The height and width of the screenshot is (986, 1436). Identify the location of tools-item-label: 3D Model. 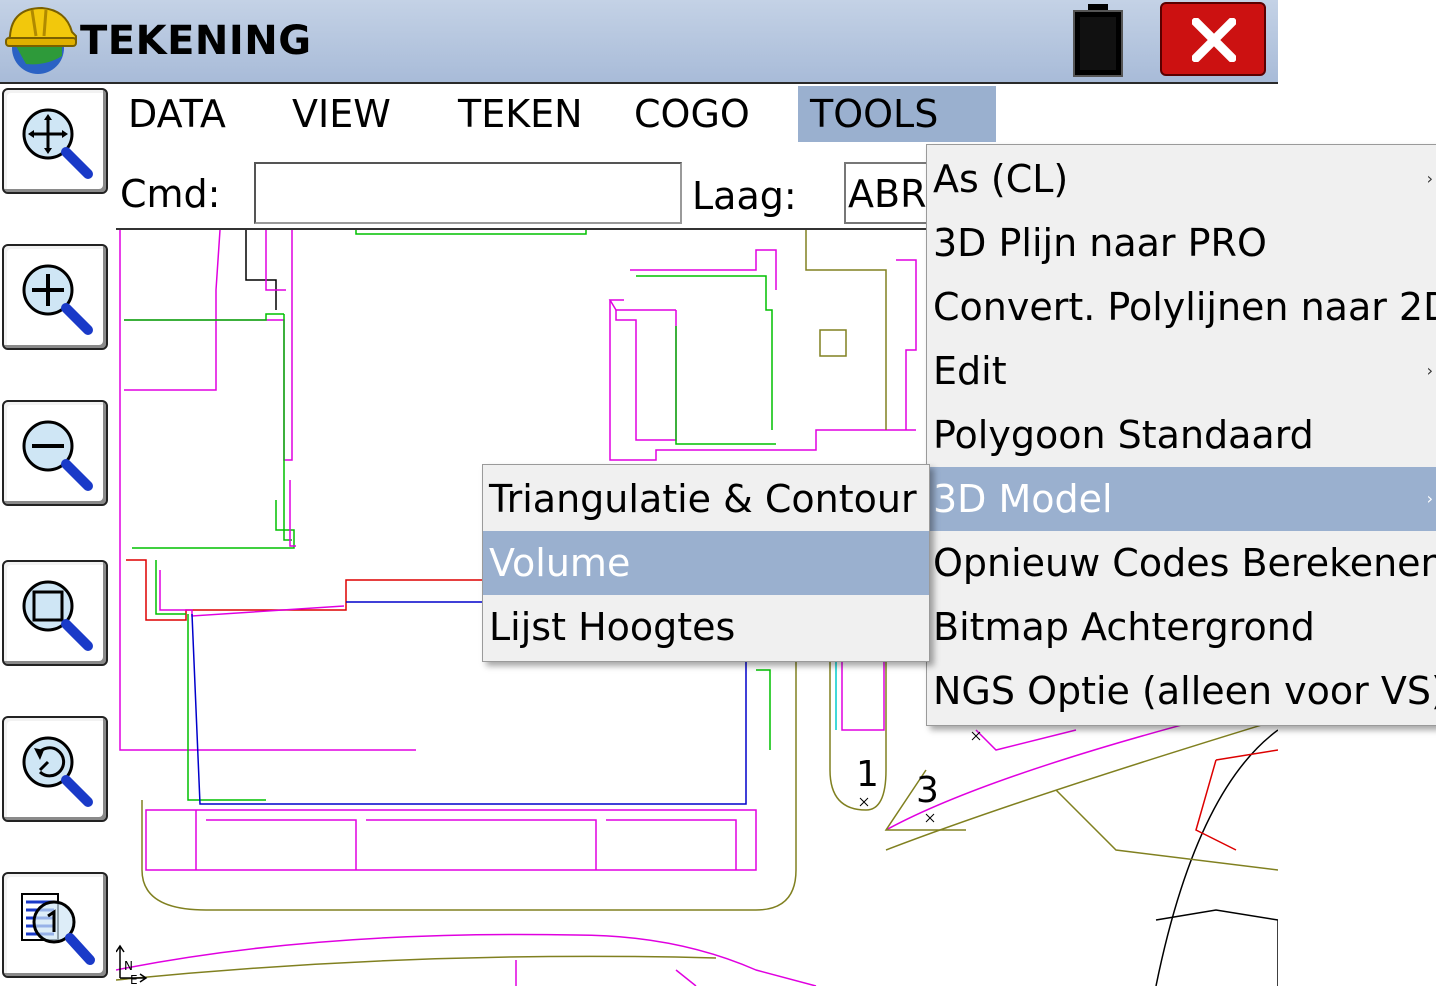
(1023, 499).